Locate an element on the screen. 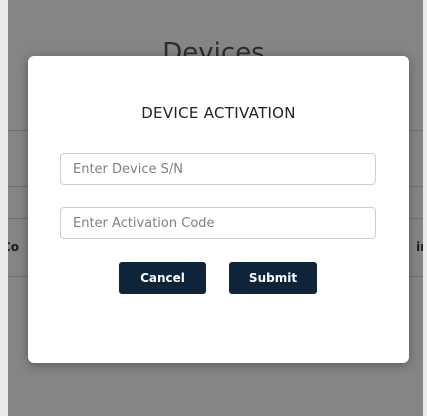  page-edge-right is located at coordinates (425, 208).